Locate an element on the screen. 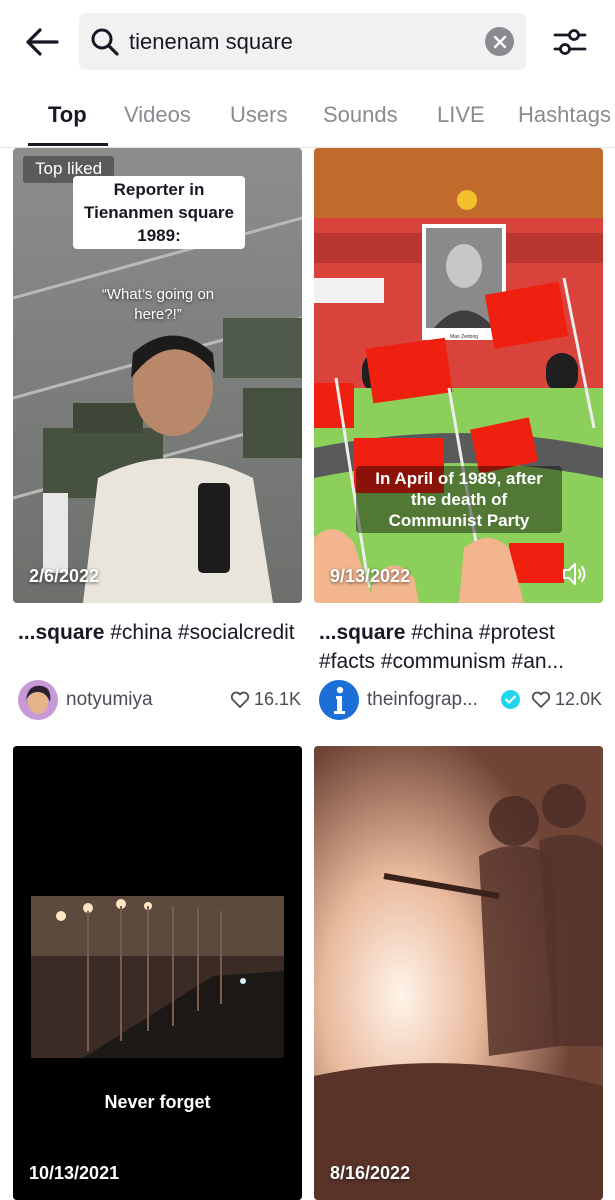  search-header is located at coordinates (307, 42).